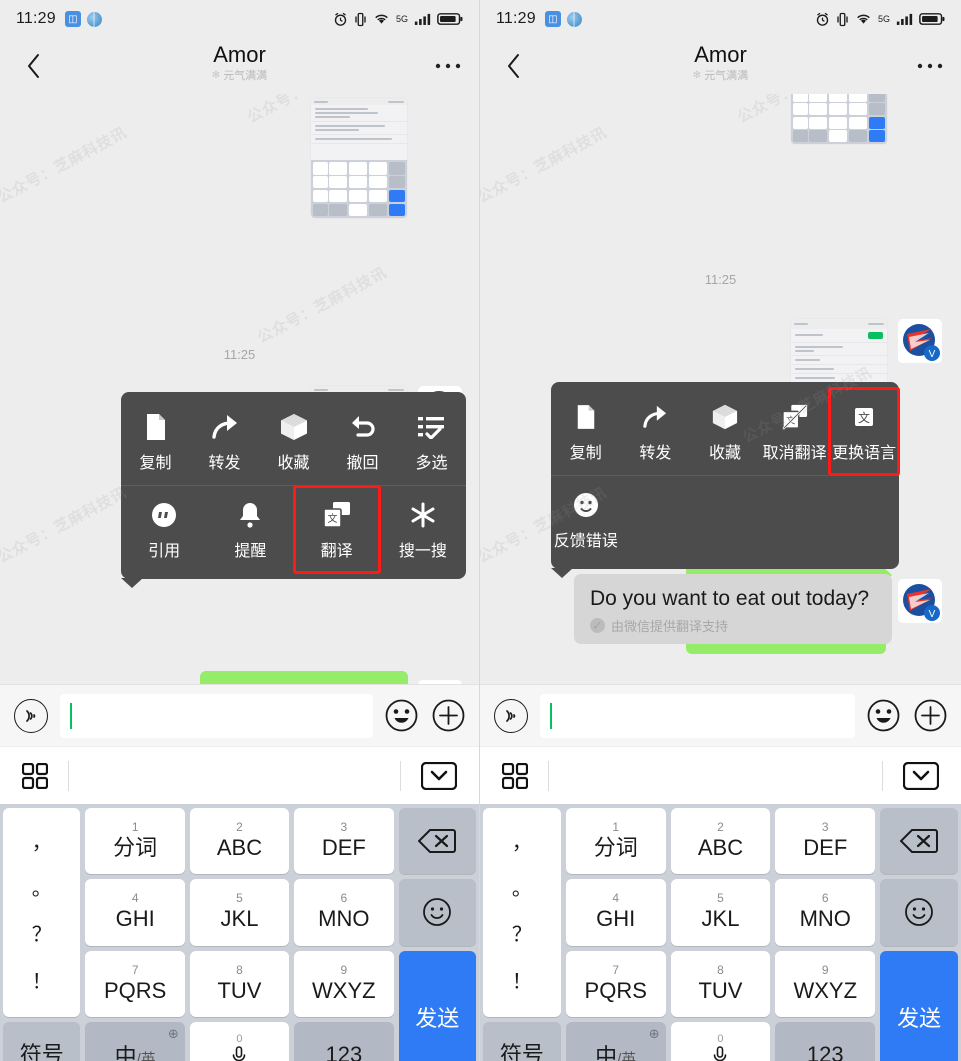  Describe the element at coordinates (431, 441) in the screenshot. I see `context-menu-item-multiselect: 多选` at that location.